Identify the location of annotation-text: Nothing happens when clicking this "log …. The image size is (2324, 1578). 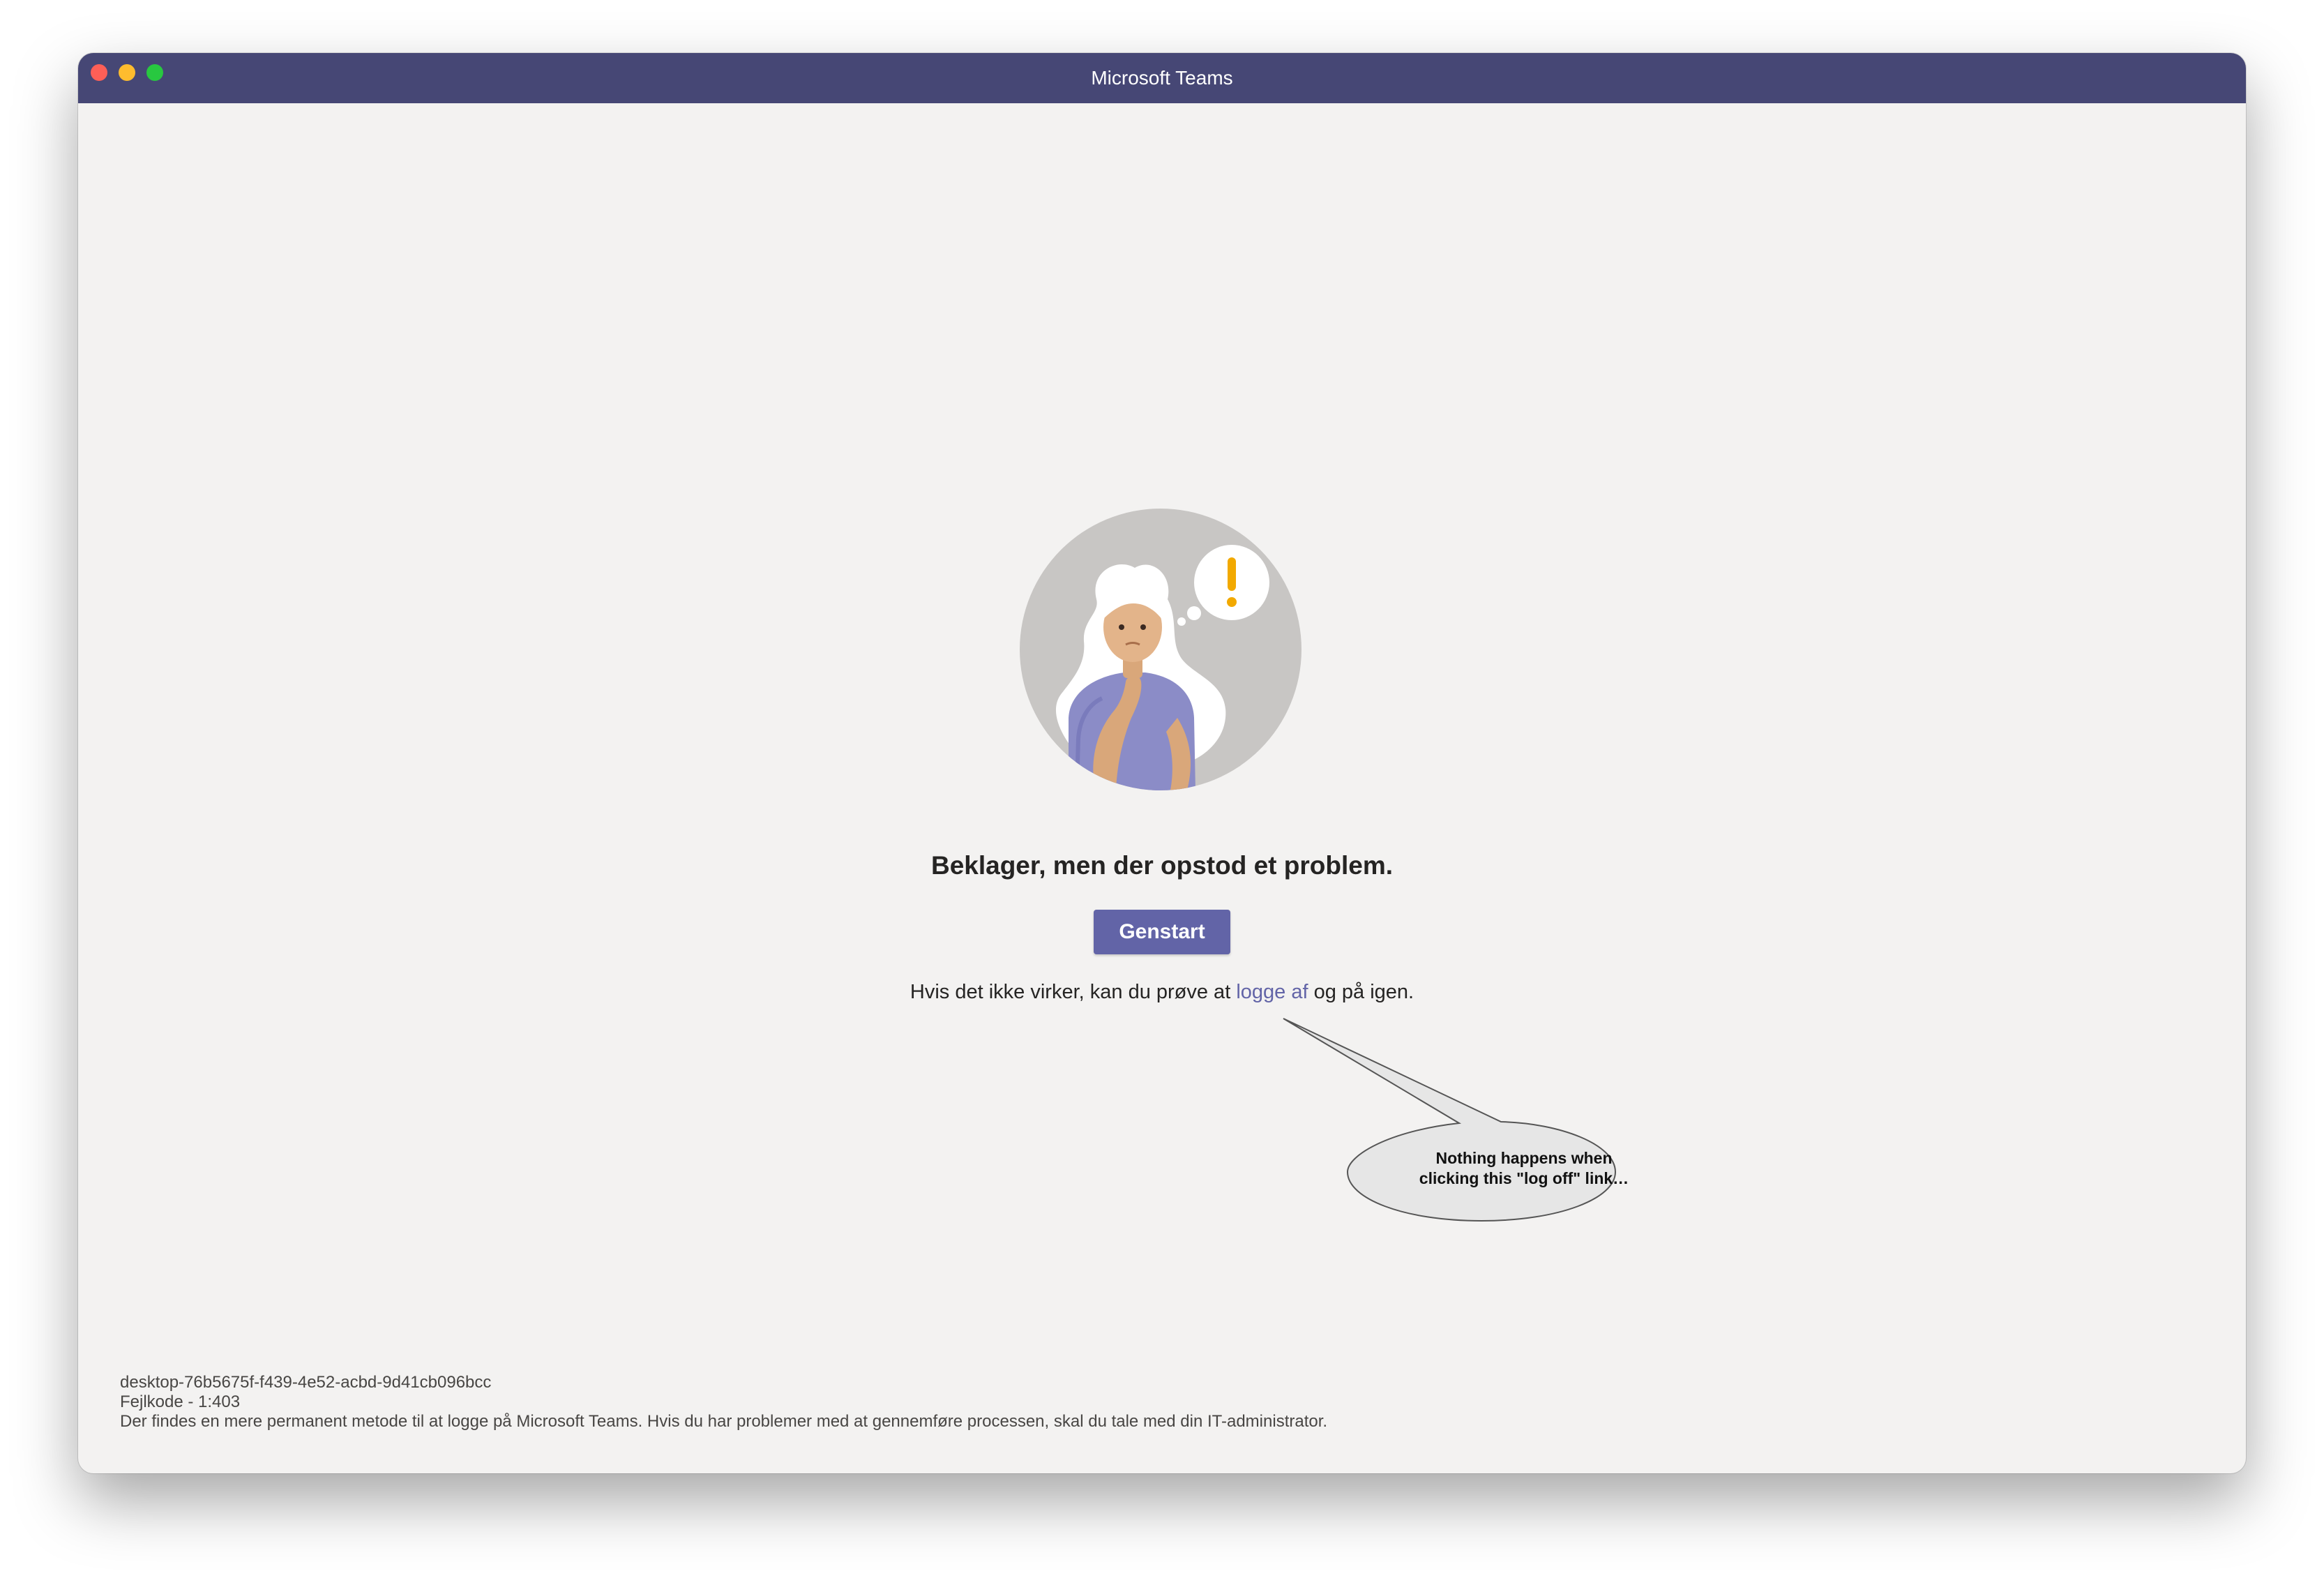
(1524, 1168).